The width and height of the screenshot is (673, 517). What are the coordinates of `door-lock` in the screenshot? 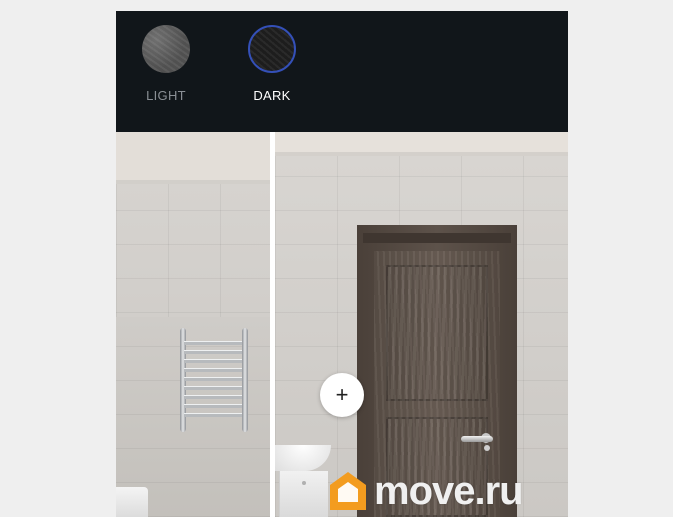 It's located at (487, 448).